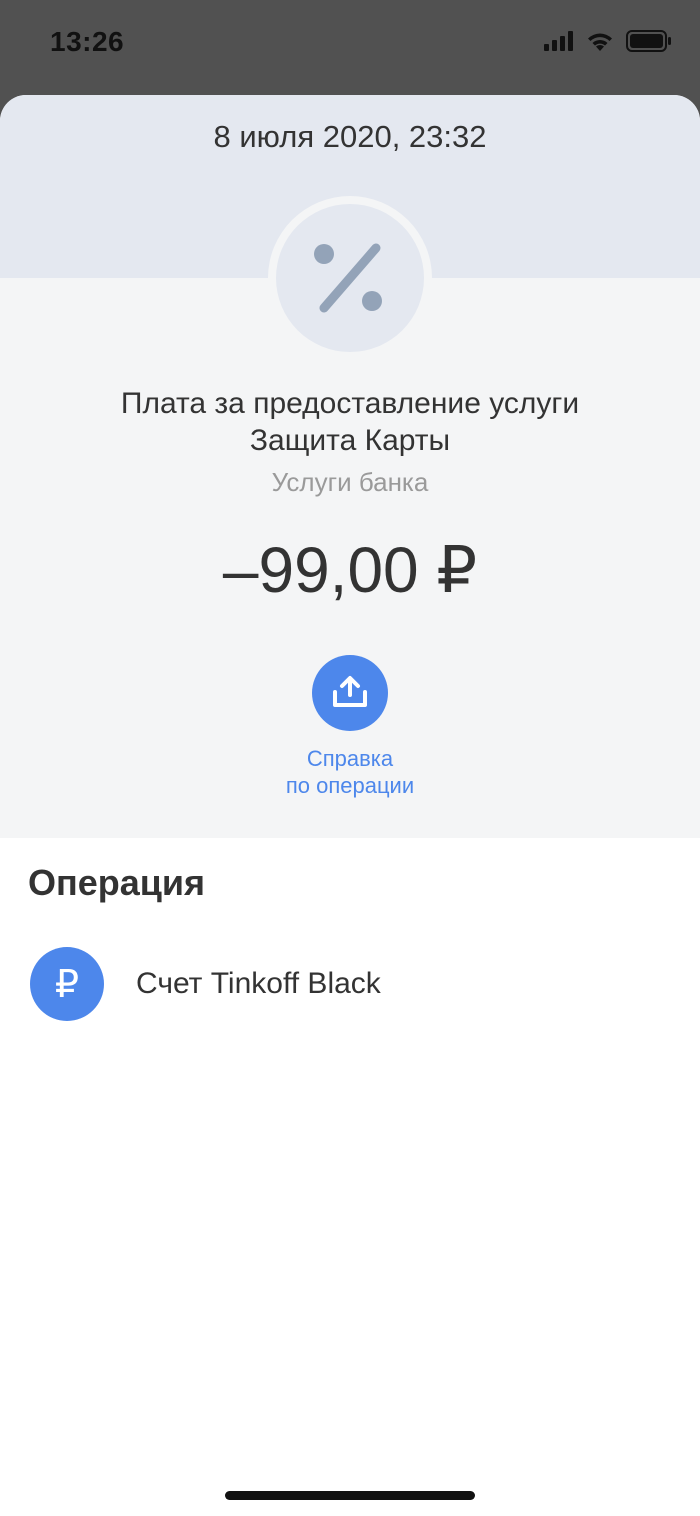 The height and width of the screenshot is (1516, 700). I want to click on receipt-button, so click(350, 693).